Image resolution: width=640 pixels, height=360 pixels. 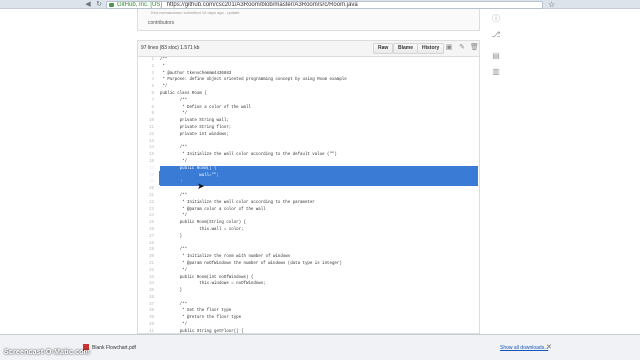 What do you see at coordinates (161, 23) in the screenshot?
I see `contributors-link: contributors` at bounding box center [161, 23].